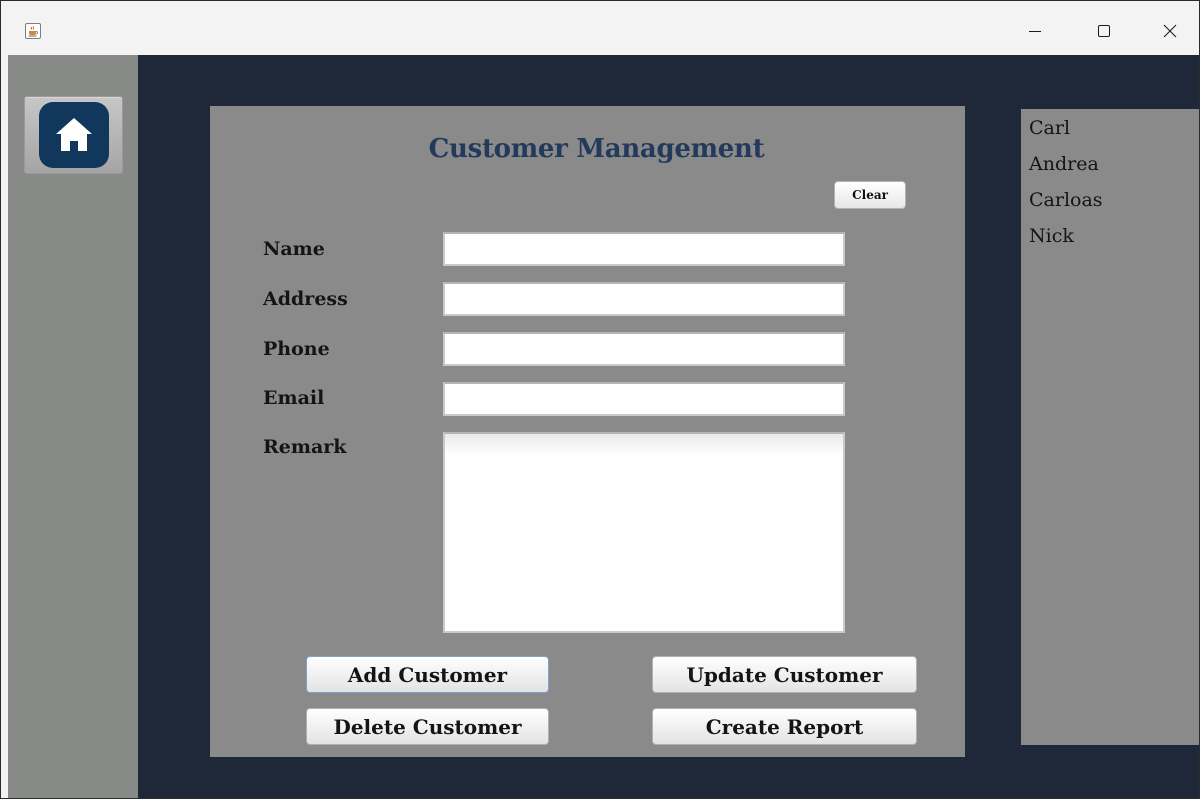 This screenshot has width=1200, height=799. What do you see at coordinates (870, 195) in the screenshot?
I see `clear-button: Clear` at bounding box center [870, 195].